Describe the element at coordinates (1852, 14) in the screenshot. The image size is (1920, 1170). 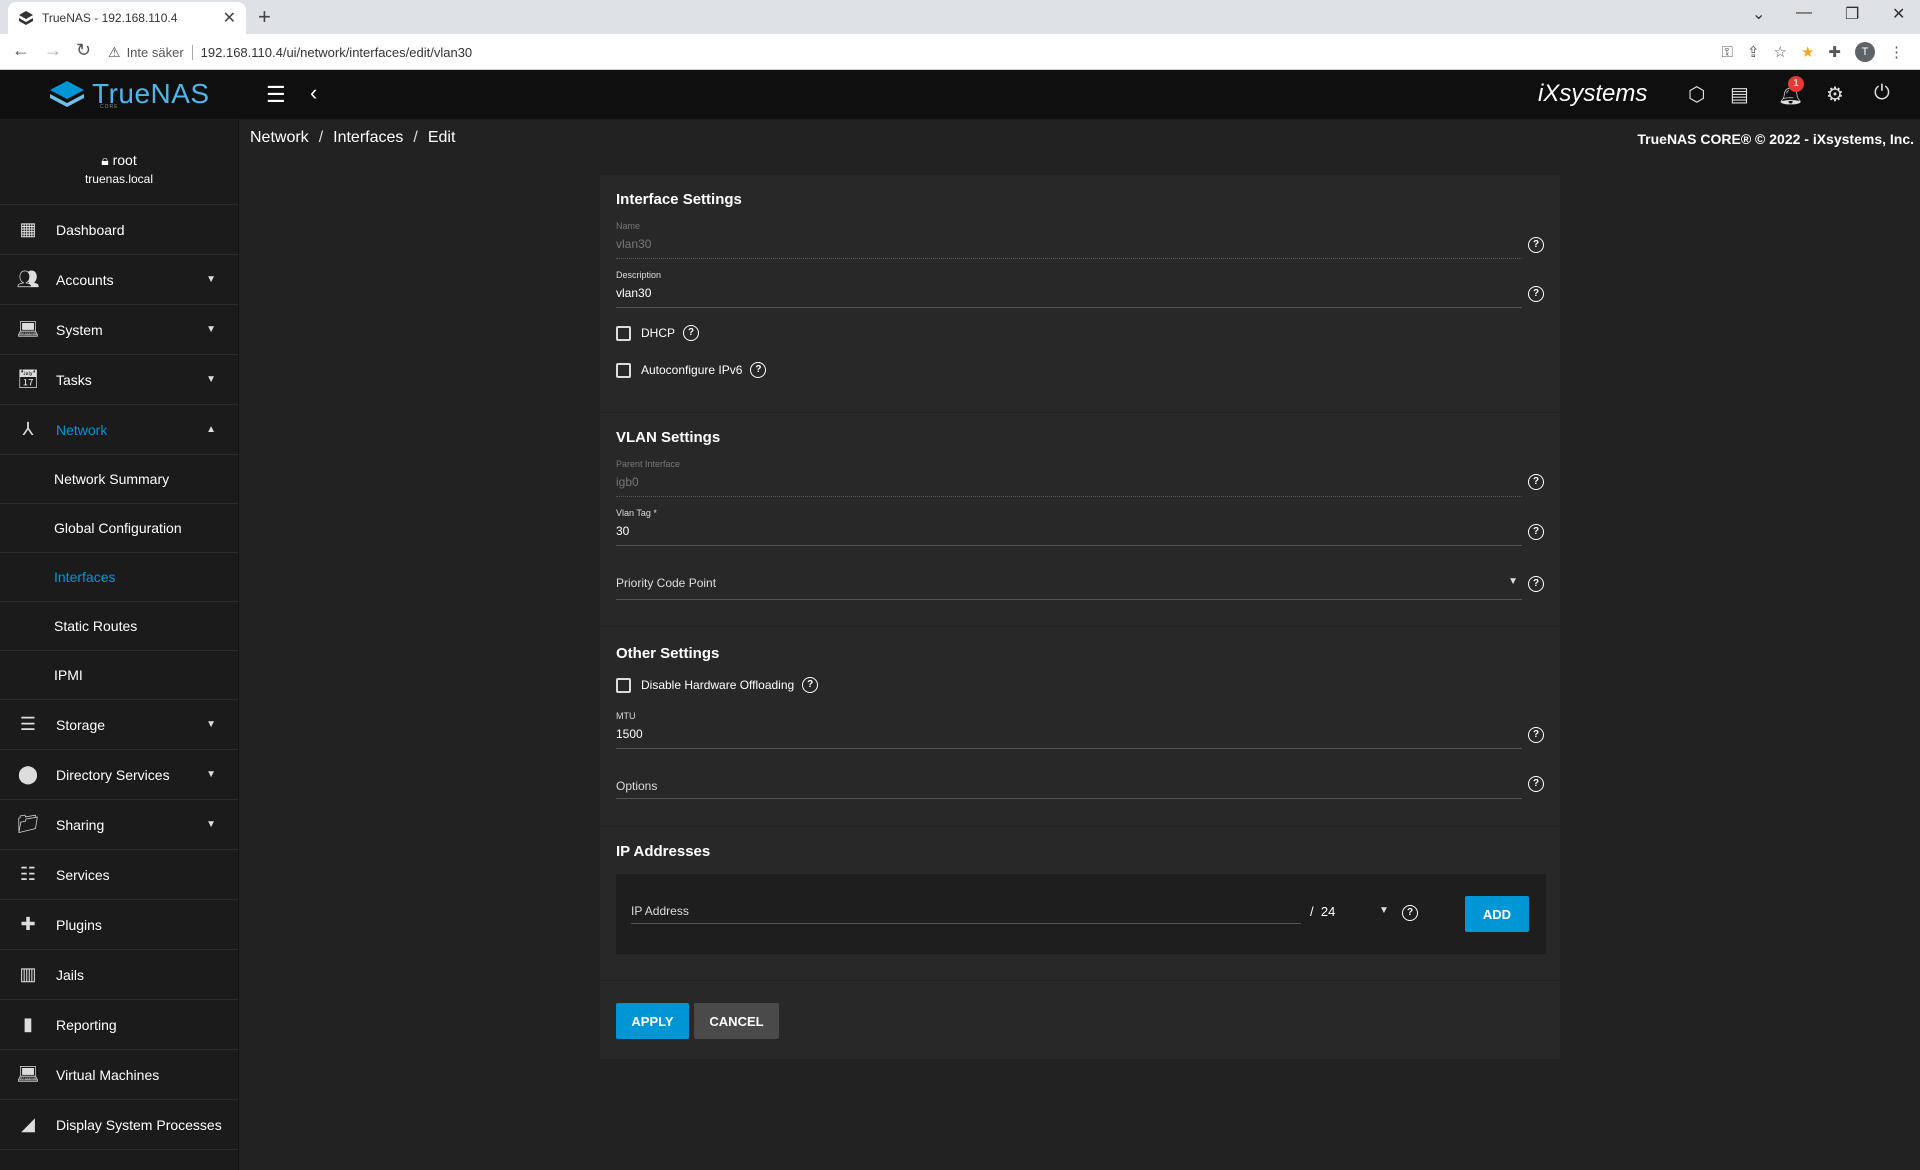
I see `restore-icon: ❐` at that location.